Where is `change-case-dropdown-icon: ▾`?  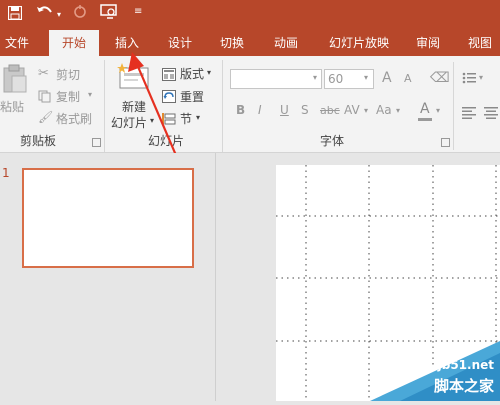 change-case-dropdown-icon: ▾ is located at coordinates (398, 110).